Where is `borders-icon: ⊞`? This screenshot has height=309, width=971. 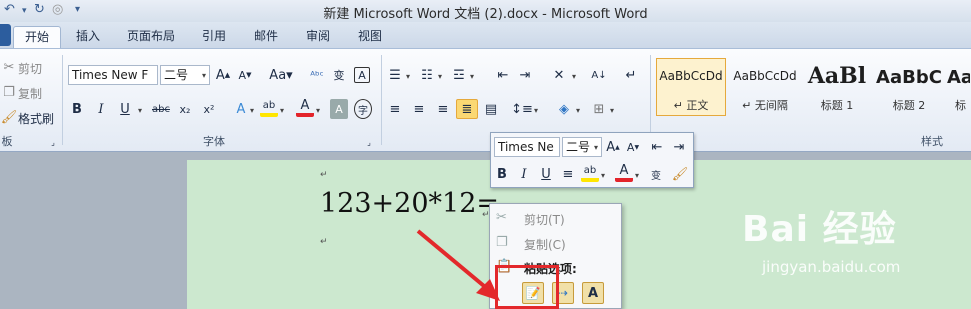 borders-icon: ⊞ is located at coordinates (599, 109).